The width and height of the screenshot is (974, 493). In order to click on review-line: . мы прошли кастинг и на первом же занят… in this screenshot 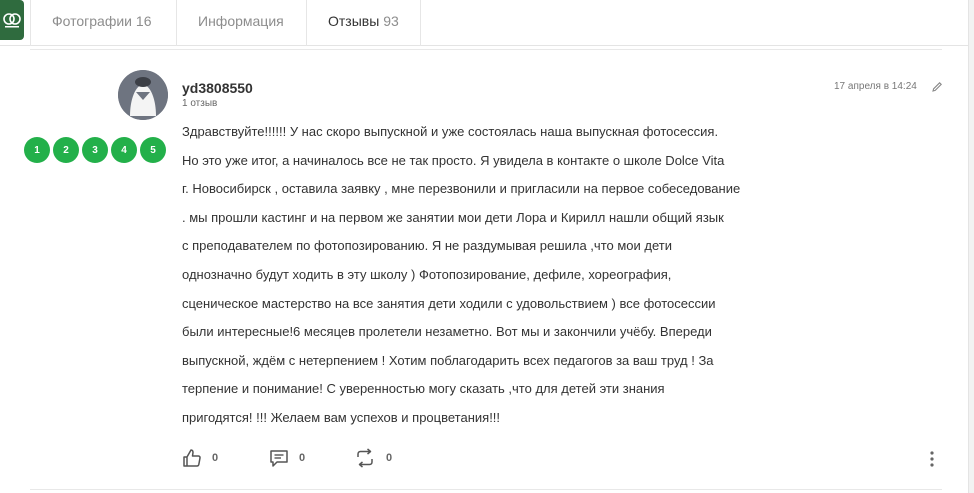, I will do `click(453, 217)`.